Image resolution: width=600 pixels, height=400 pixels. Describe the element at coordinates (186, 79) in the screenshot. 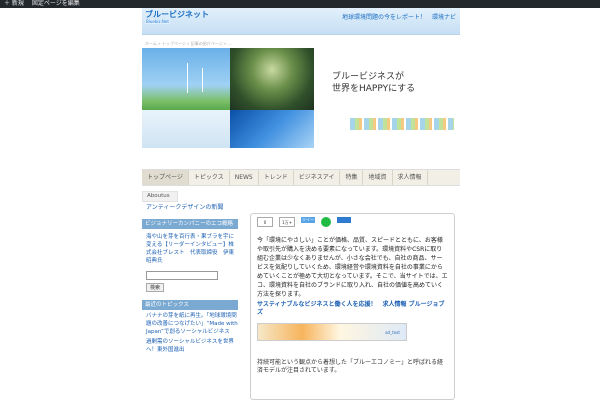

I see `wind-turbine-photo` at that location.